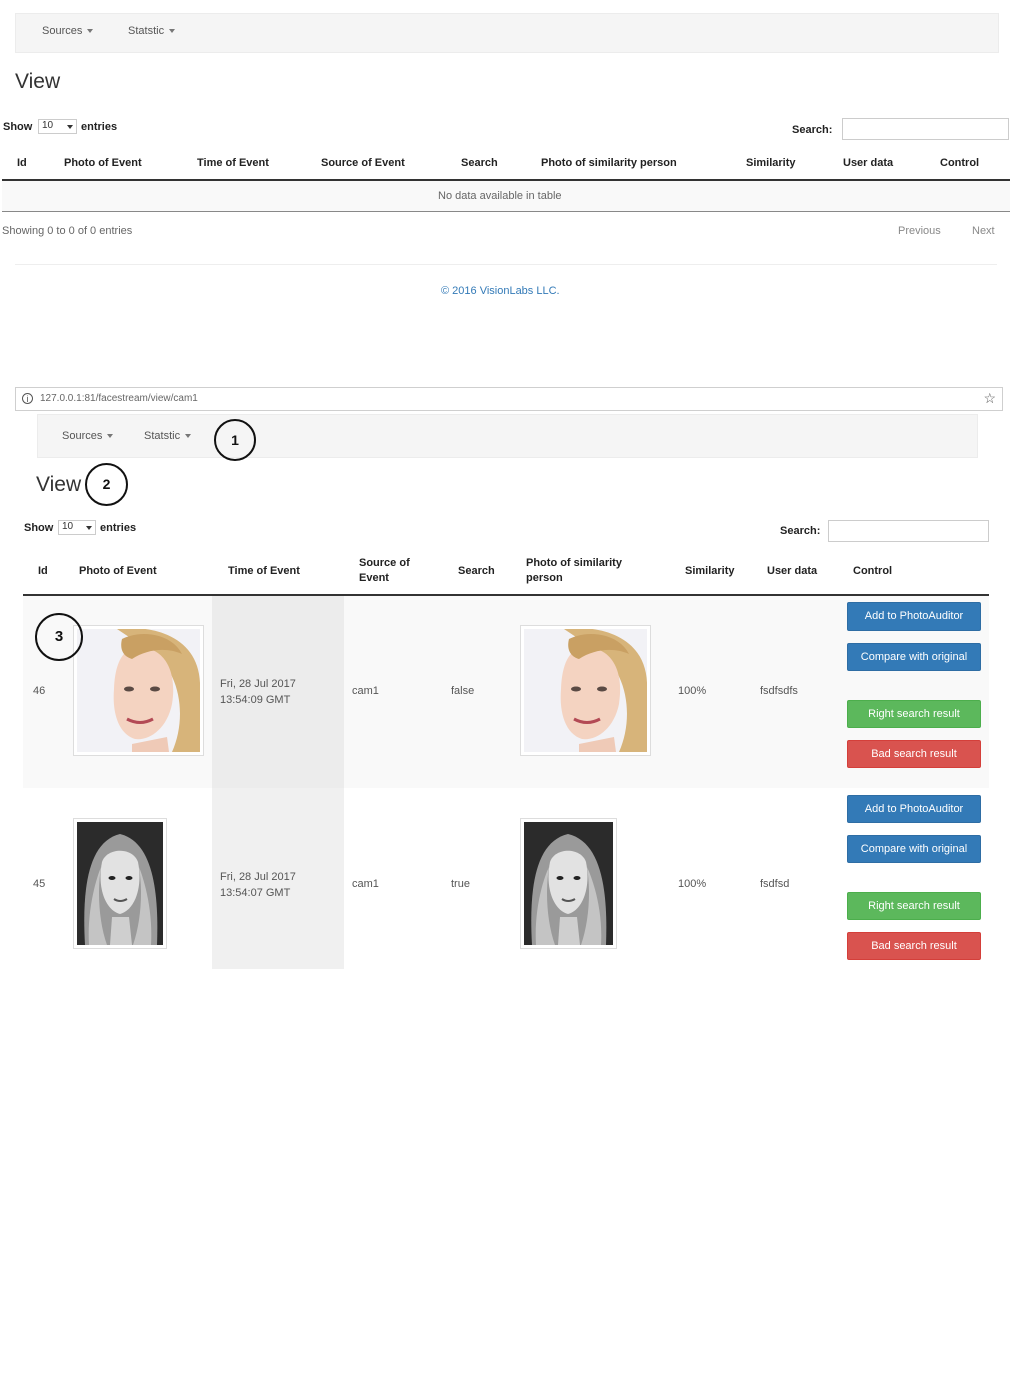 The width and height of the screenshot is (1033, 1392). What do you see at coordinates (591, 571) in the screenshot?
I see `bottom-col-photo-similar: Photo of similarity person` at bounding box center [591, 571].